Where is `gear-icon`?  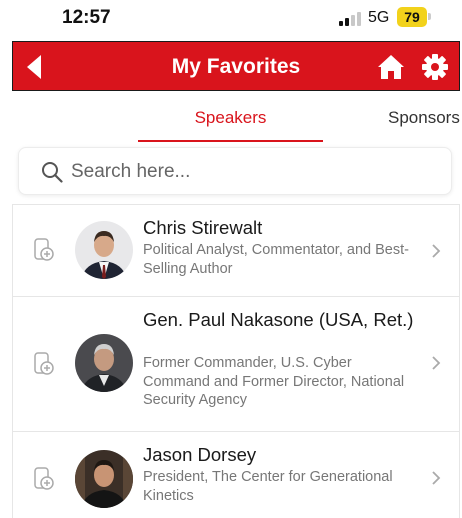
gear-icon is located at coordinates (435, 67).